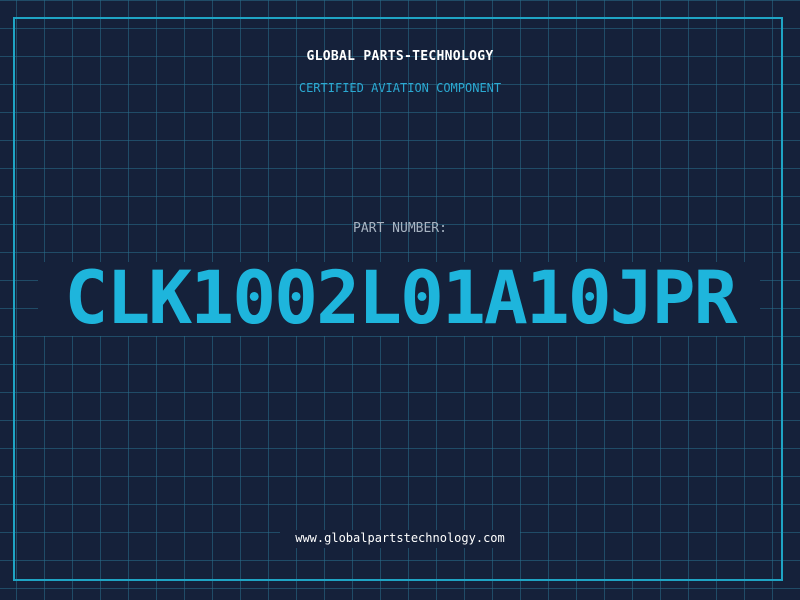 This screenshot has height=600, width=800. Describe the element at coordinates (400, 228) in the screenshot. I see `part-number-label: PART NUMBER:` at that location.